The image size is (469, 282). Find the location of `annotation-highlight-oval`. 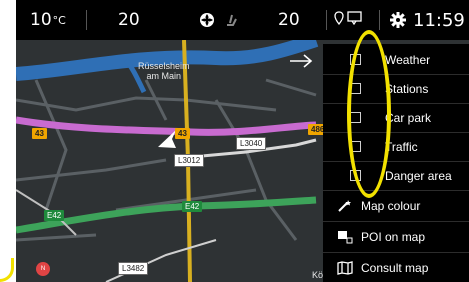

annotation-highlight-oval is located at coordinates (369, 114).